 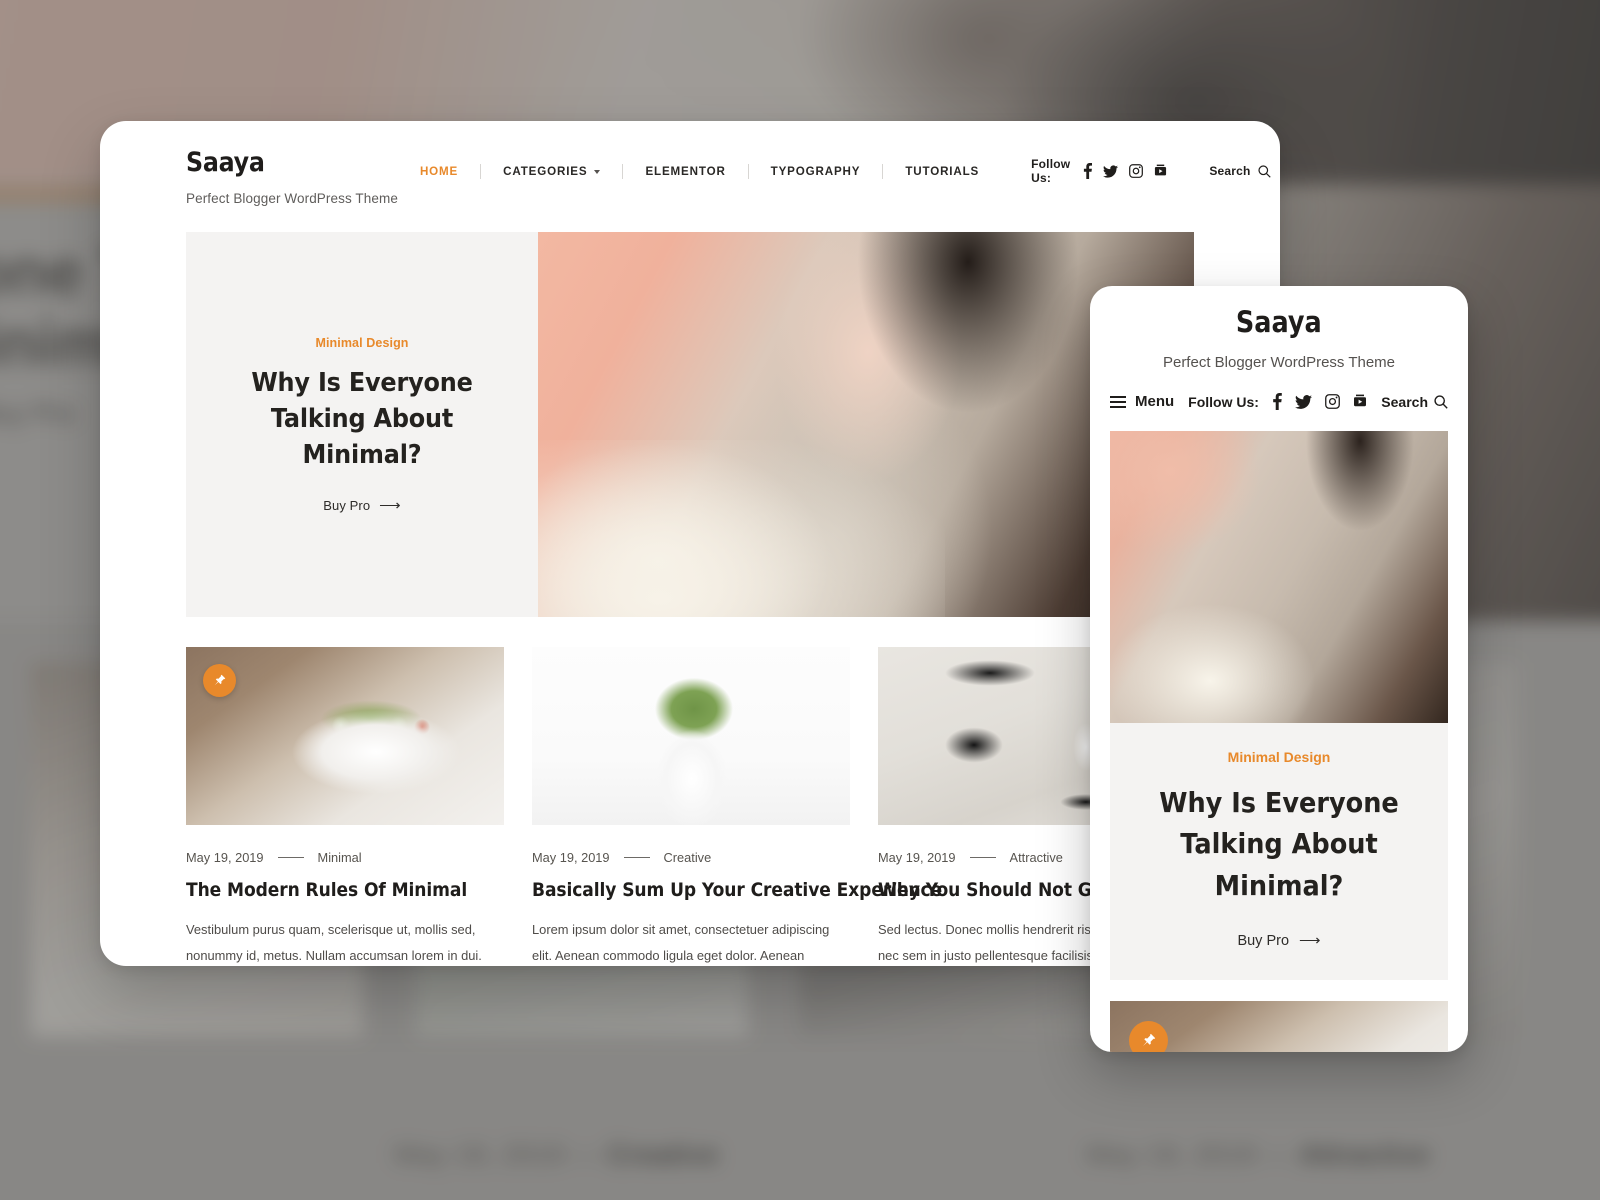 I want to click on post-excerpt-line2: sem in justo pellentesque facilisis., so click(x=999, y=955).